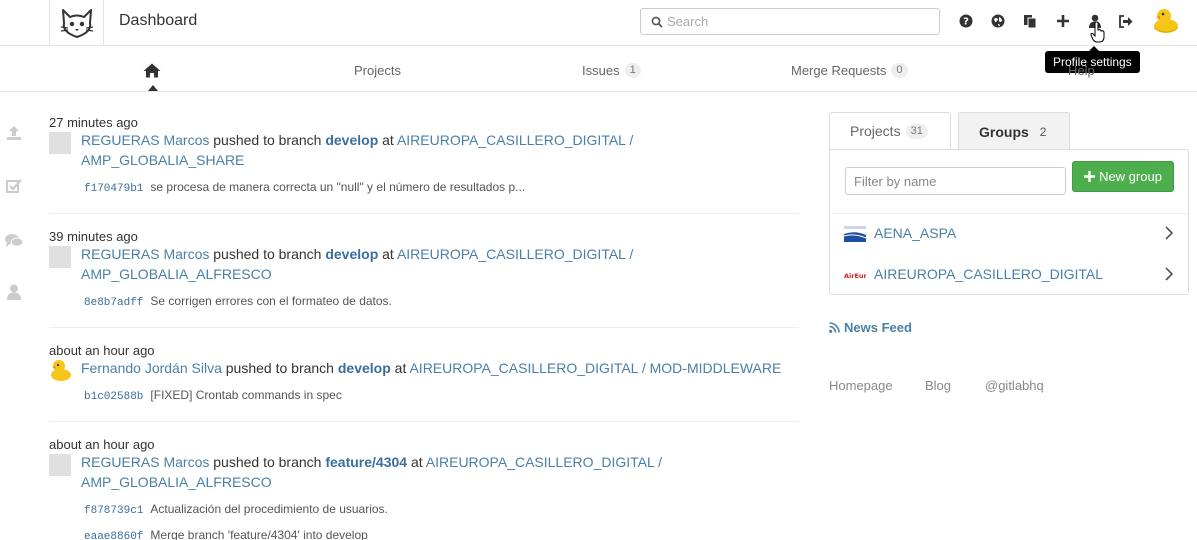 This screenshot has width=1197, height=540. I want to click on tab-groups-label: Groups, so click(1004, 131).